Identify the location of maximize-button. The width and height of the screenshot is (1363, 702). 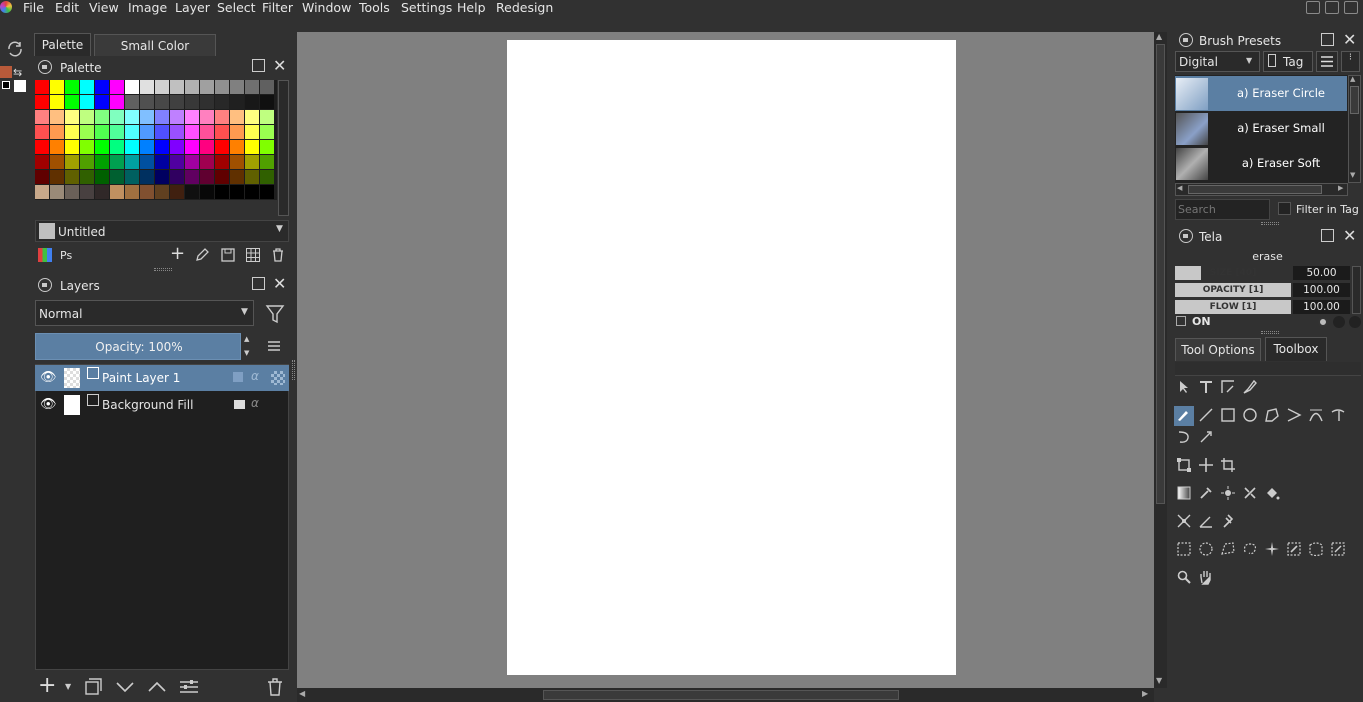
(1332, 7).